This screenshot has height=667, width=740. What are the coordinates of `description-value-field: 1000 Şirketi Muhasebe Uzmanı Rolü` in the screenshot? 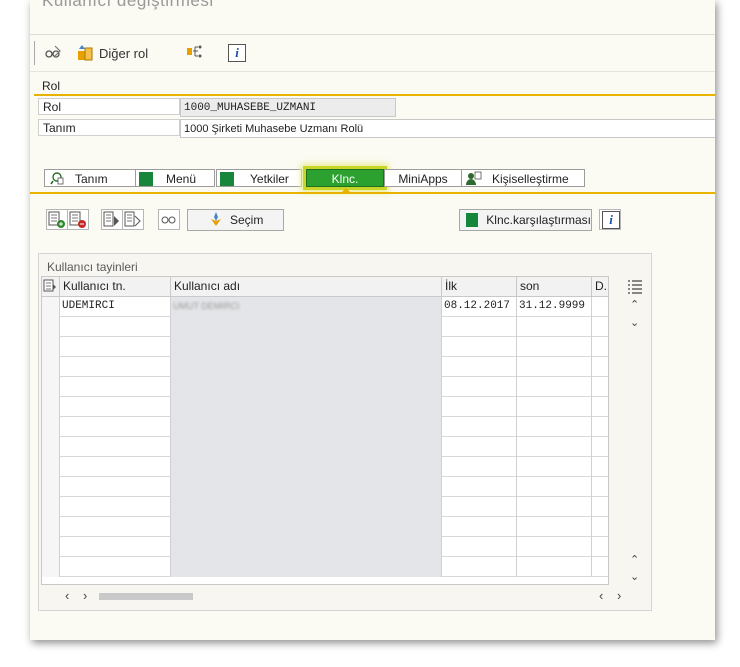 It's located at (447, 128).